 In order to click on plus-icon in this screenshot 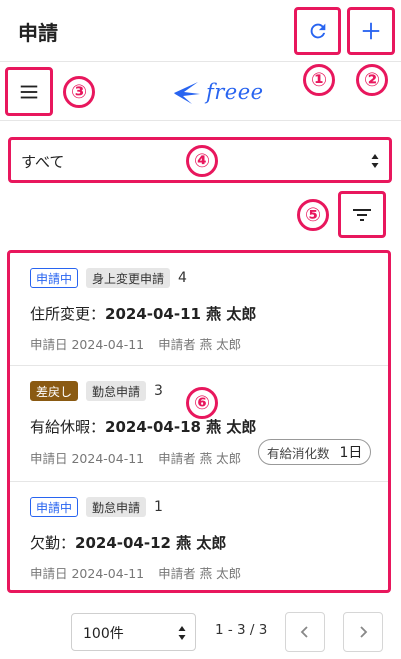, I will do `click(371, 31)`.